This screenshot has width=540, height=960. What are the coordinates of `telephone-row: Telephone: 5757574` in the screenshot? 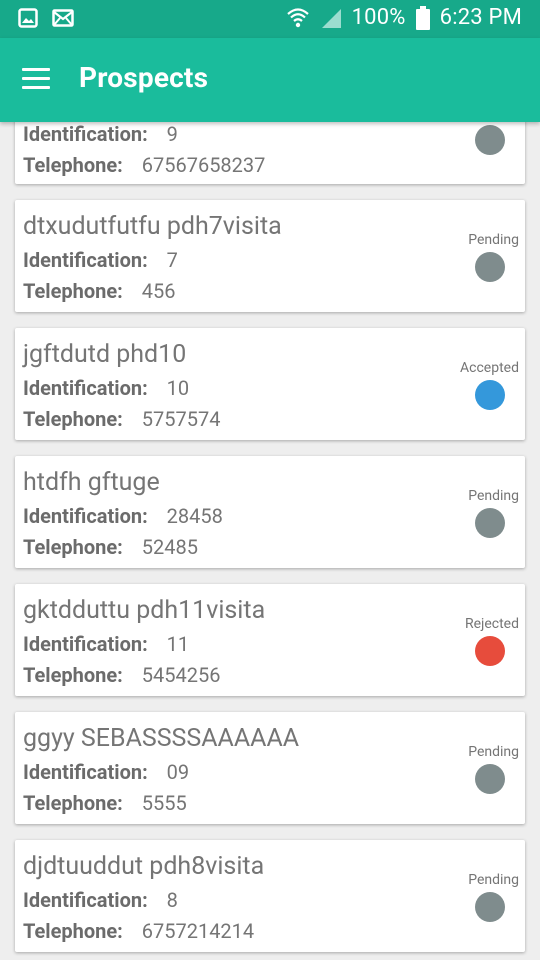 It's located at (121, 419).